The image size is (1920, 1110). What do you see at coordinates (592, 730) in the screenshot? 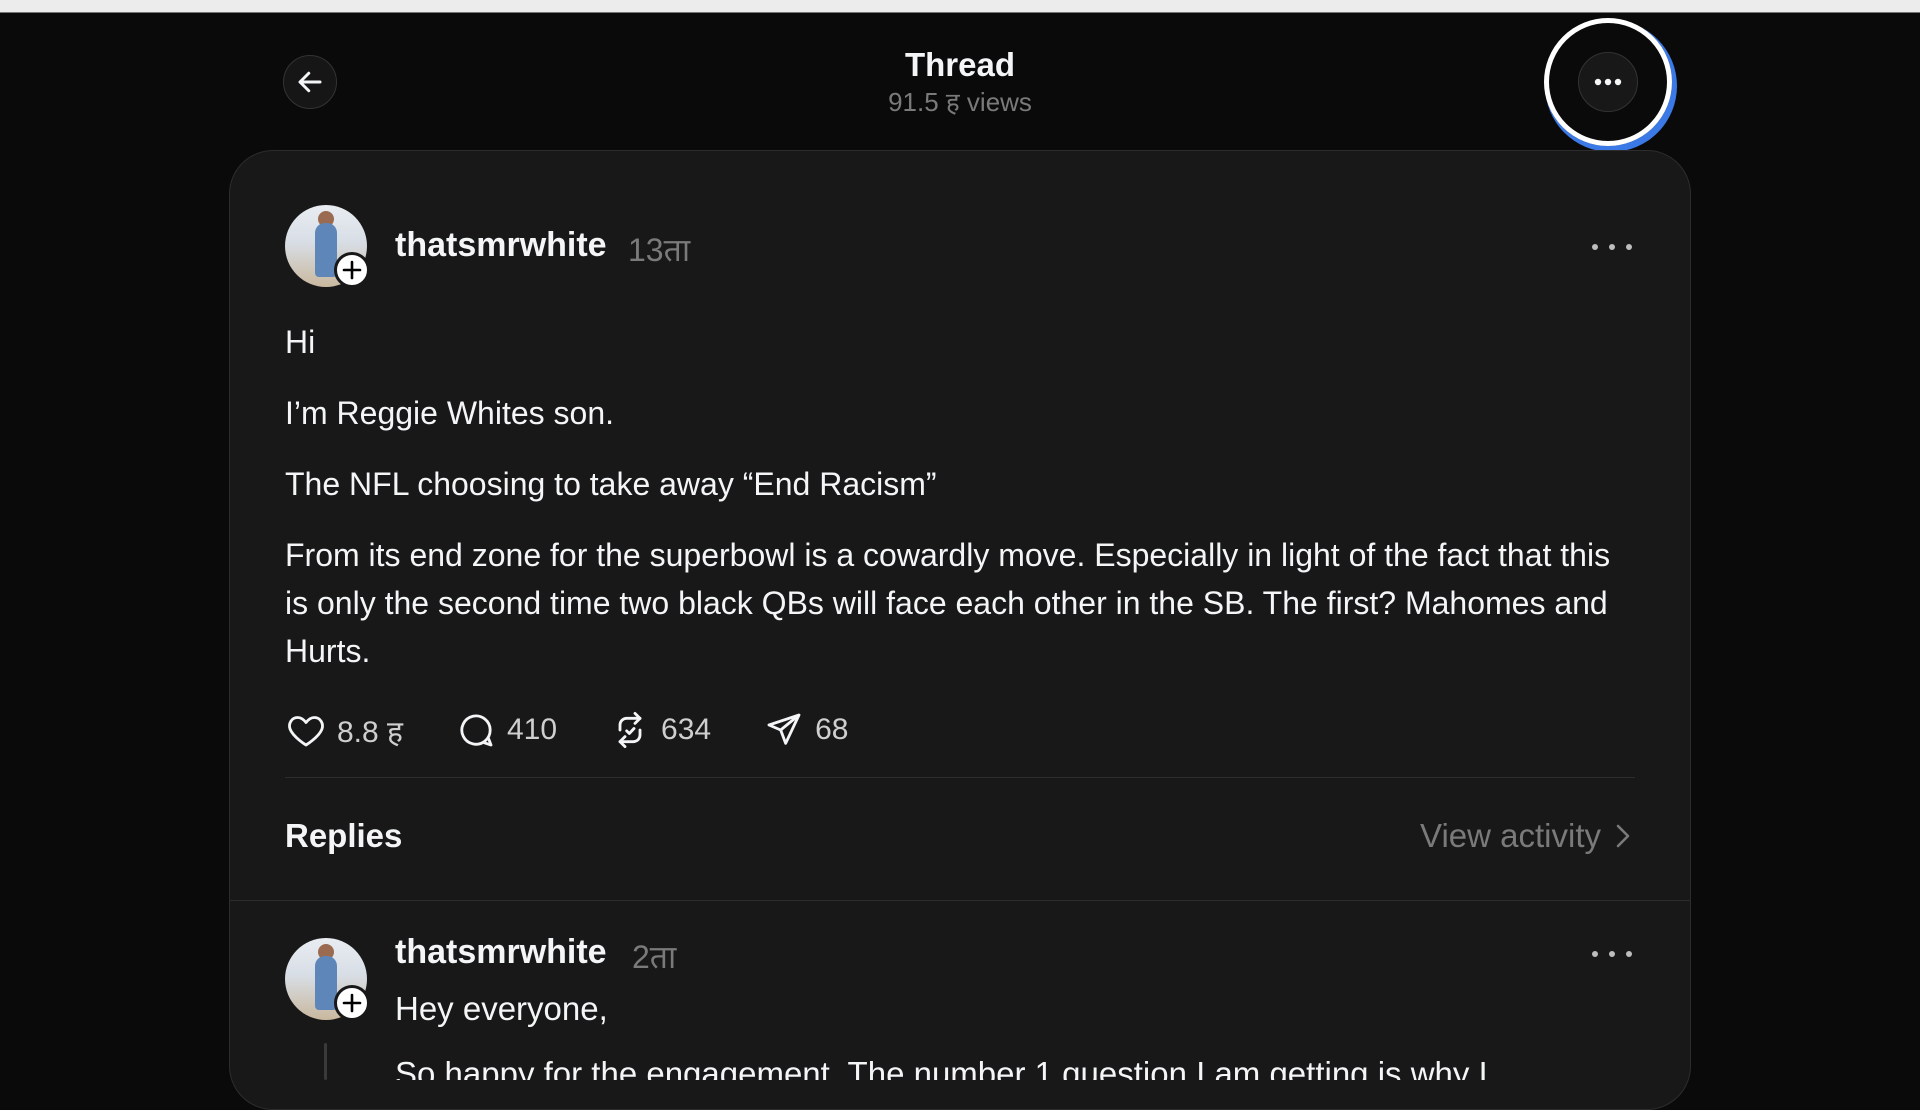
I see `post-actions: 8.8 ह 410 634 68` at bounding box center [592, 730].